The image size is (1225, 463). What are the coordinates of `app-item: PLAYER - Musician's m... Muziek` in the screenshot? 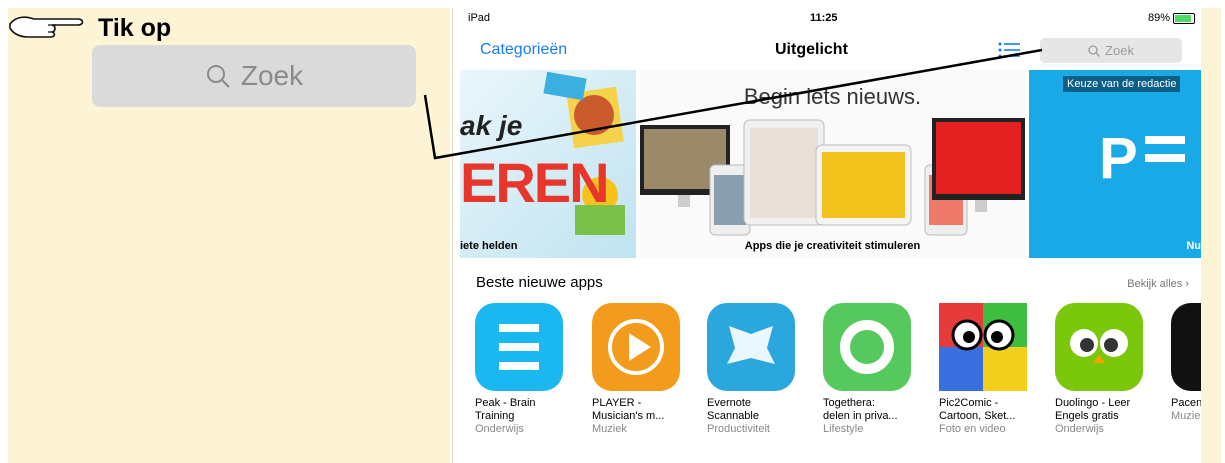 It's located at (642, 369).